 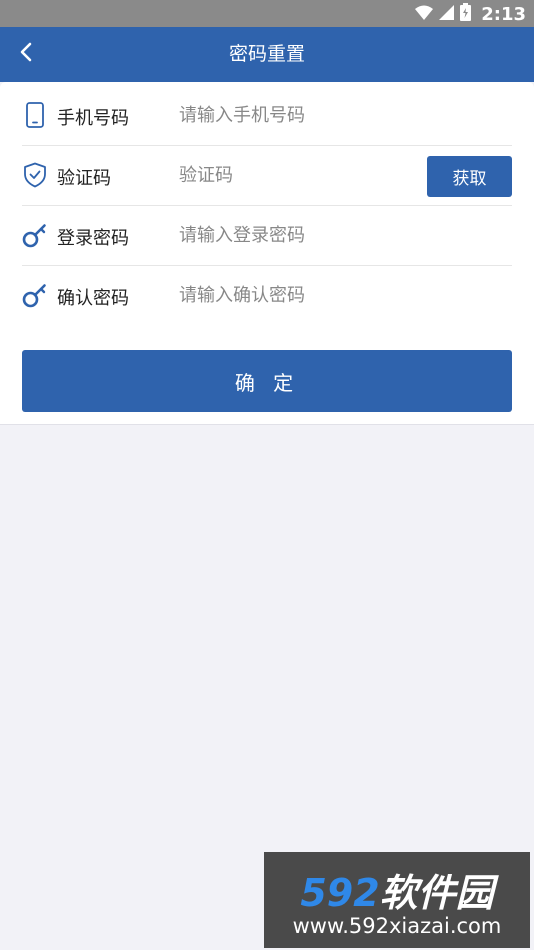 I want to click on watermark: 592软件园 www.592xiazai.com, so click(x=397, y=900).